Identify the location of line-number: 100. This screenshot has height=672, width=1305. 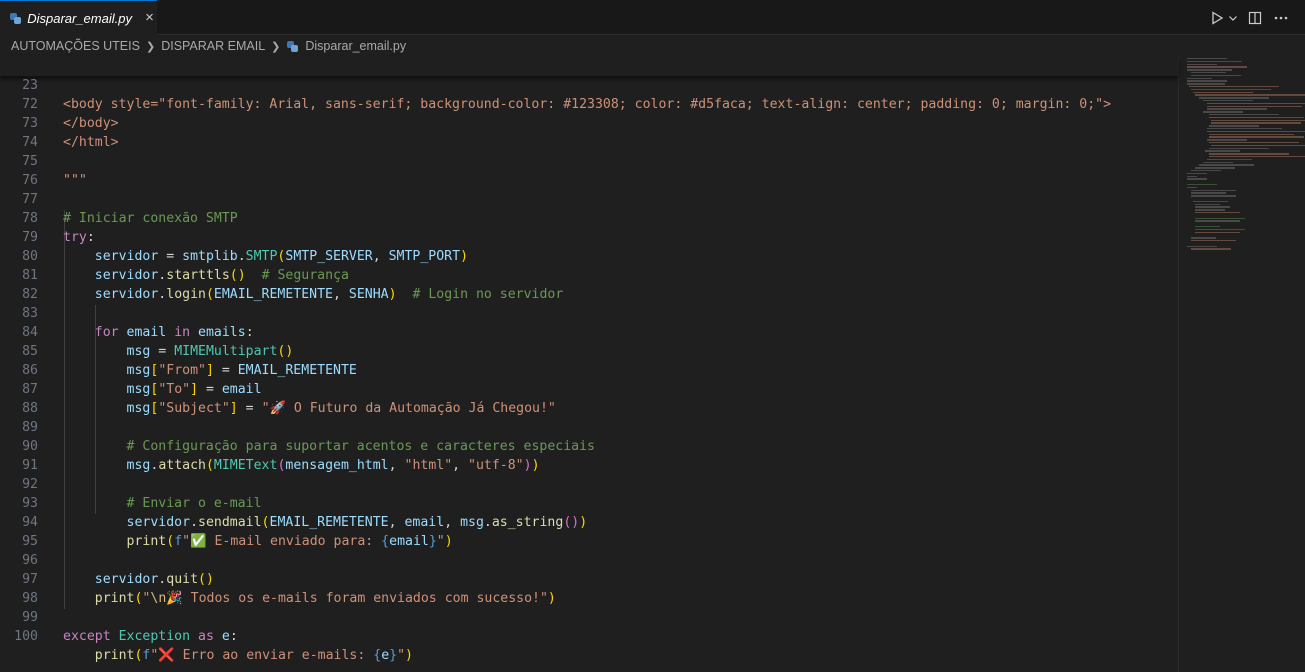
(26, 636).